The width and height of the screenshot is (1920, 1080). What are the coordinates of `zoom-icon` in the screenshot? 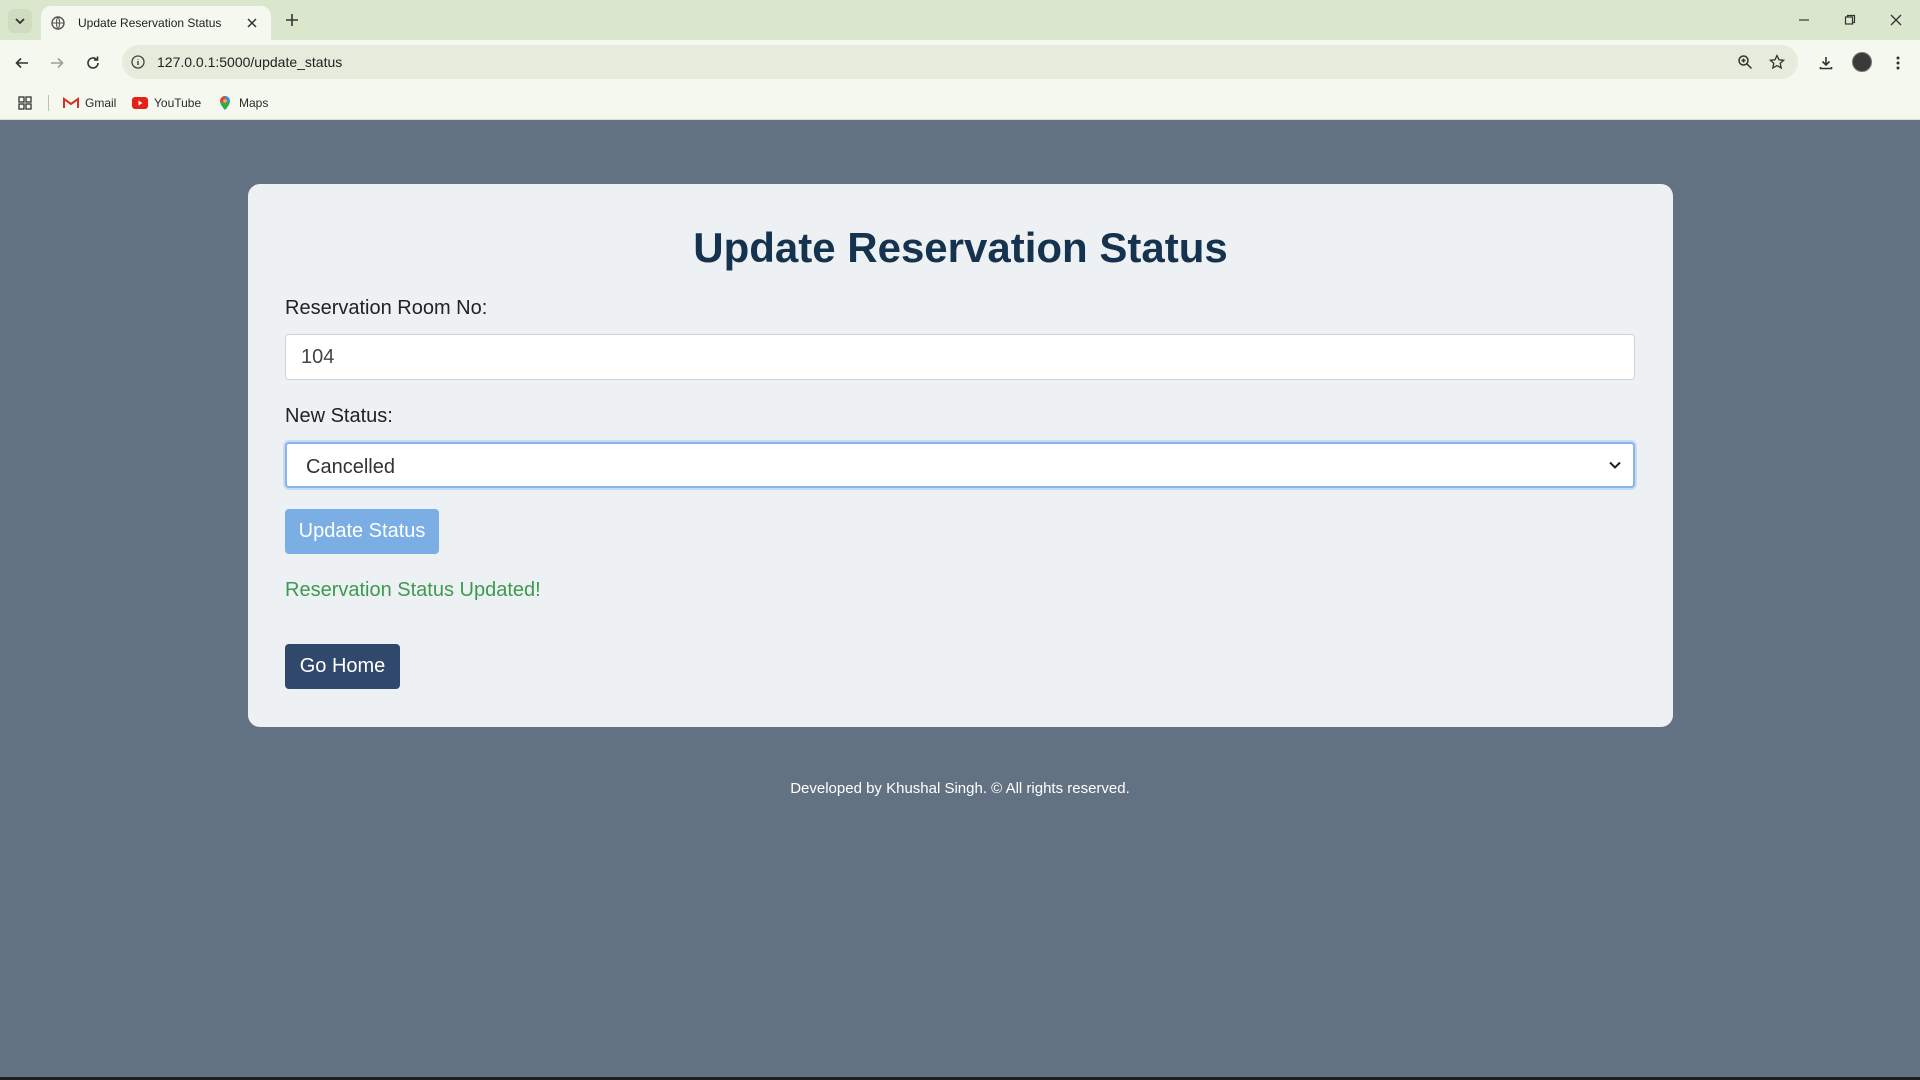 It's located at (1745, 62).